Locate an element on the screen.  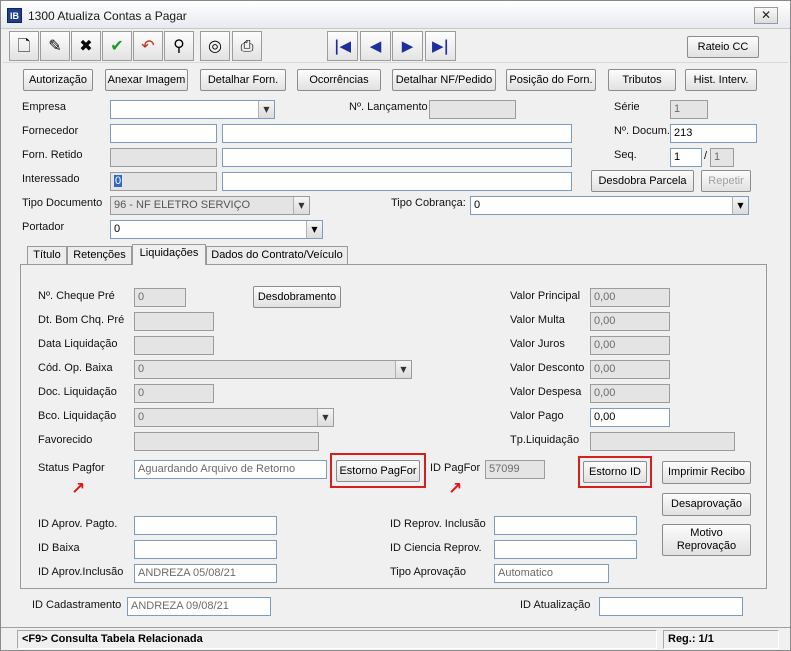
portador-combo: 0 ▼ is located at coordinates (216, 229).